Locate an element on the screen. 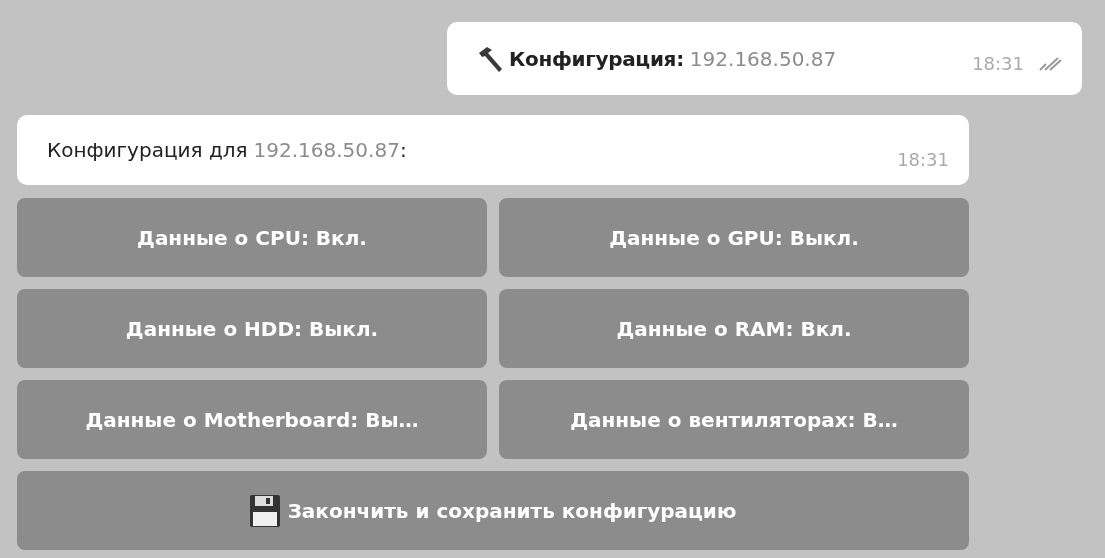 The height and width of the screenshot is (558, 1105). keyboard-button: Данные о GPU: Выкл. is located at coordinates (734, 237).